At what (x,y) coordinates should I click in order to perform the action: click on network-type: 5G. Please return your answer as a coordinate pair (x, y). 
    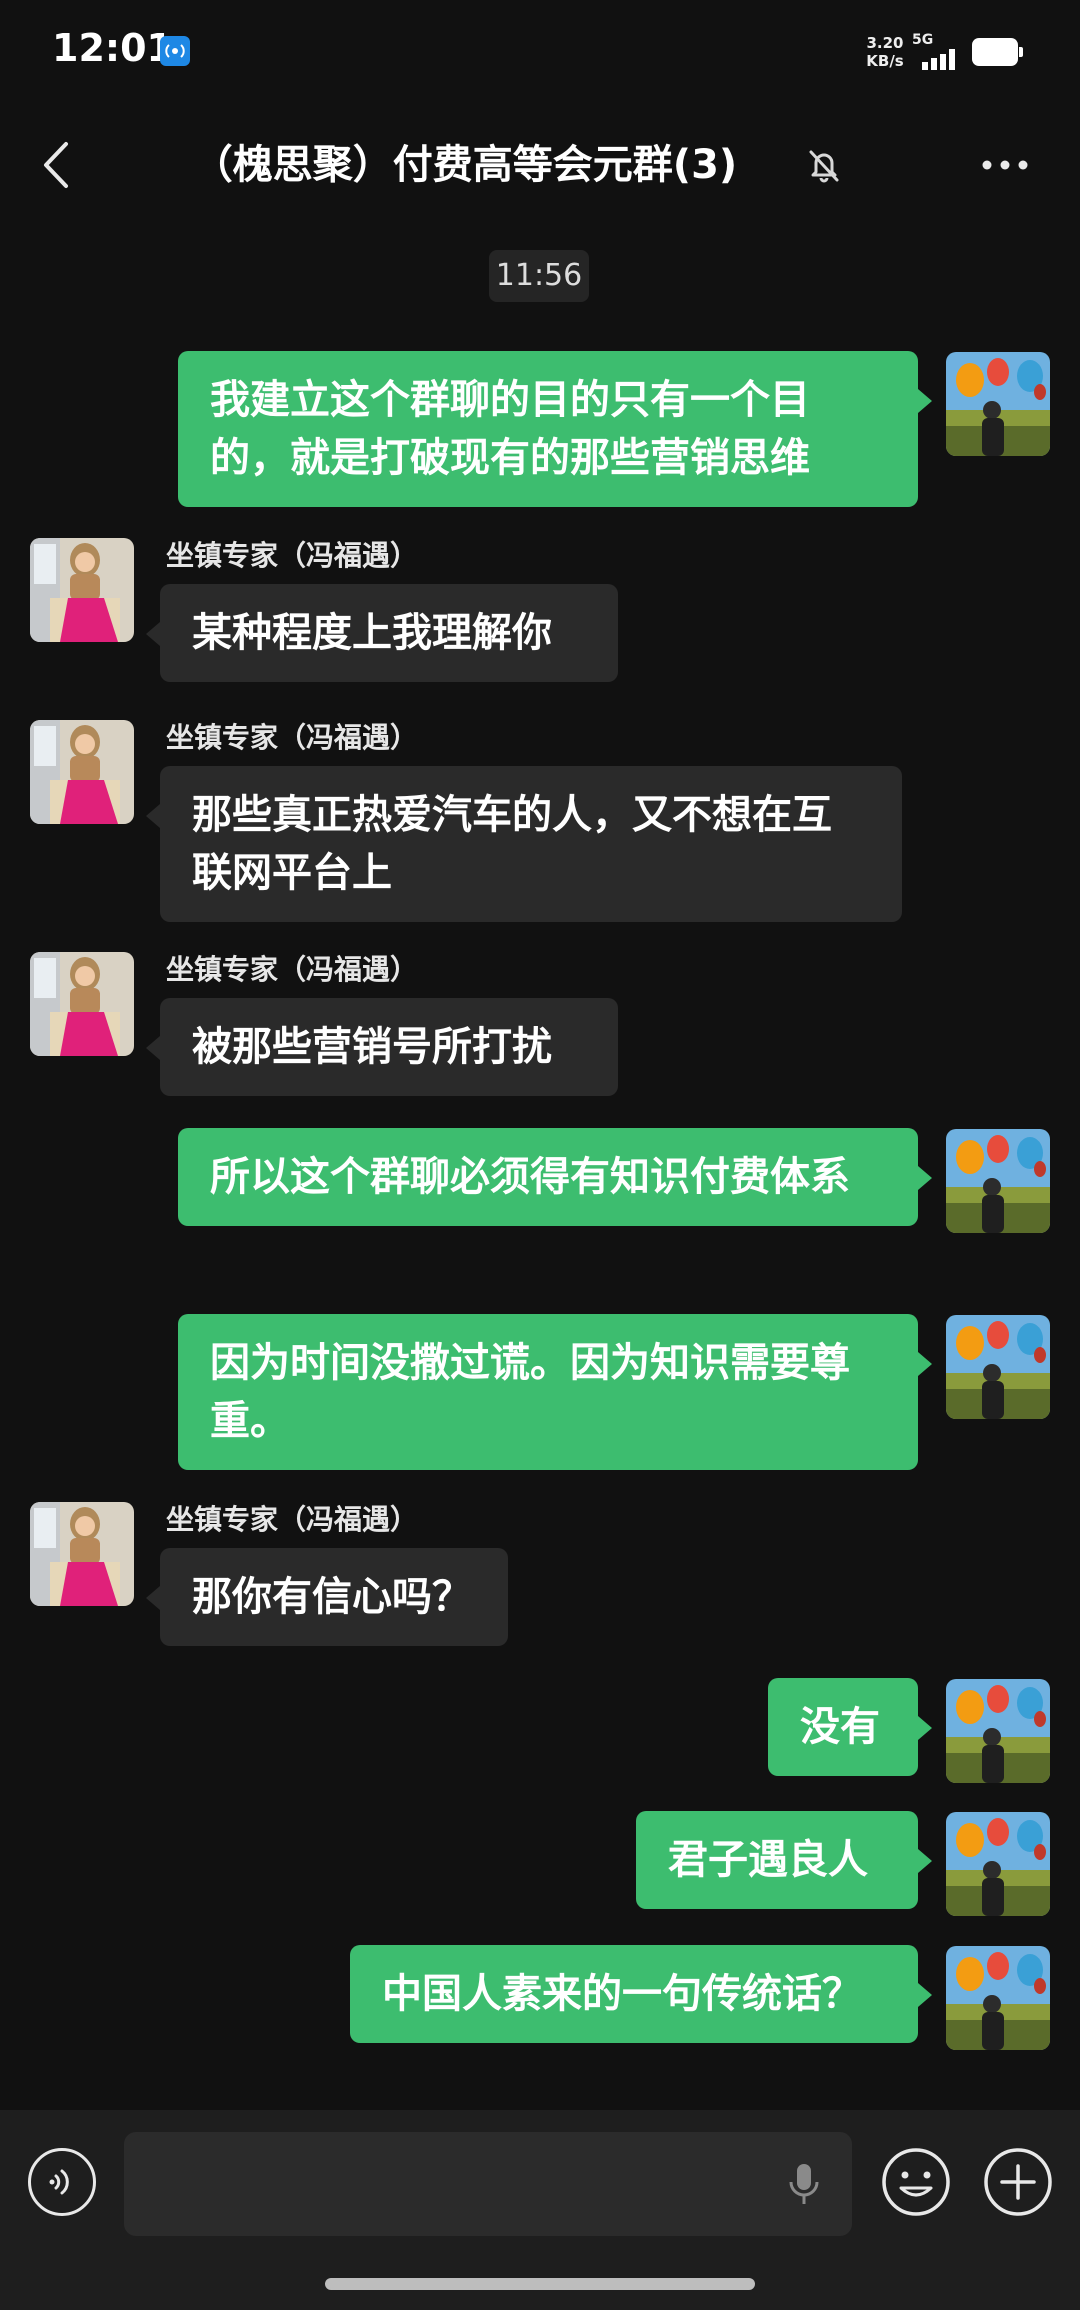
    Looking at the image, I should click on (923, 40).